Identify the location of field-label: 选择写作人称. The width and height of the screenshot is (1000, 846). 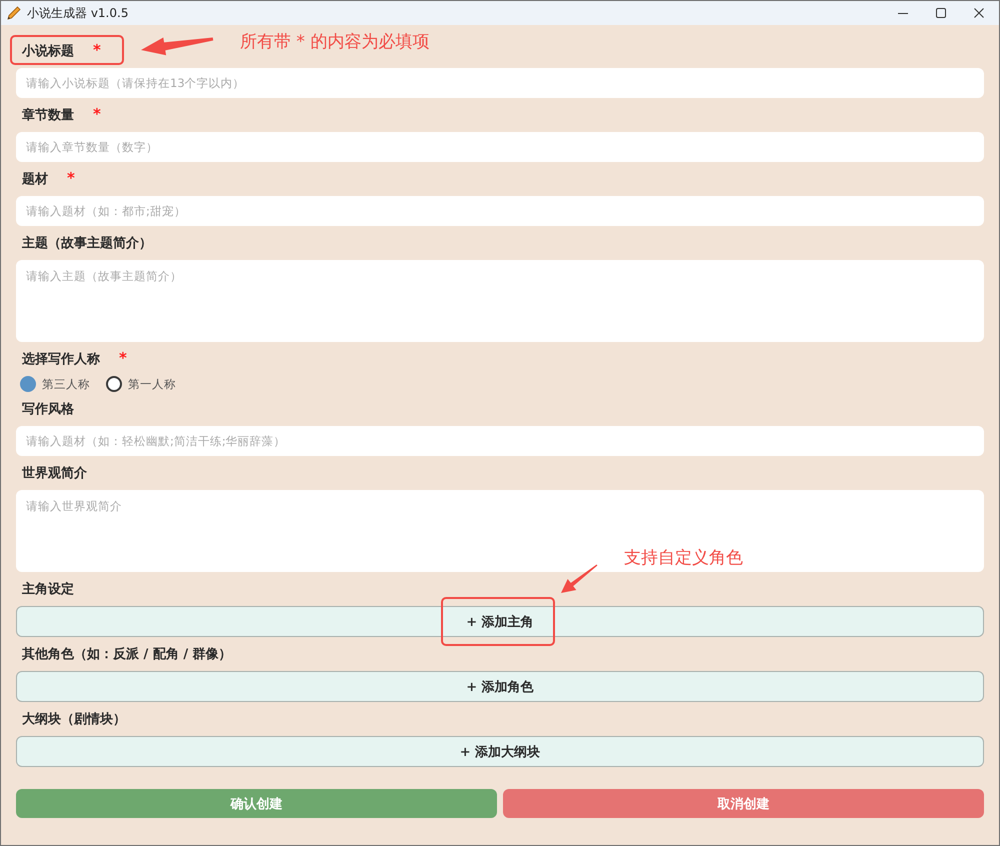
(61, 360).